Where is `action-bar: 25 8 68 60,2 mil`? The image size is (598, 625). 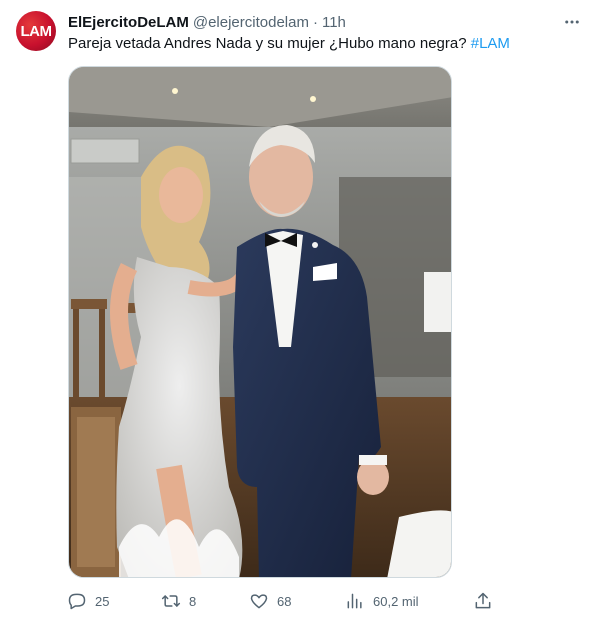
action-bar: 25 8 68 60,2 mil is located at coordinates (280, 601).